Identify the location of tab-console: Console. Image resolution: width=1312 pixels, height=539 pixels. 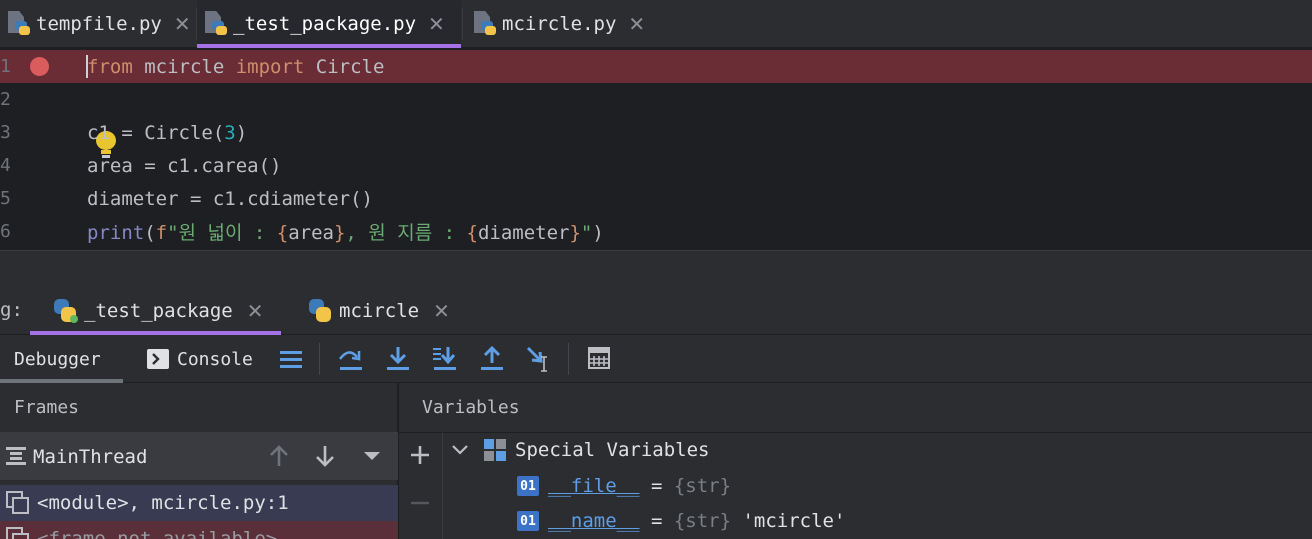
(200, 359).